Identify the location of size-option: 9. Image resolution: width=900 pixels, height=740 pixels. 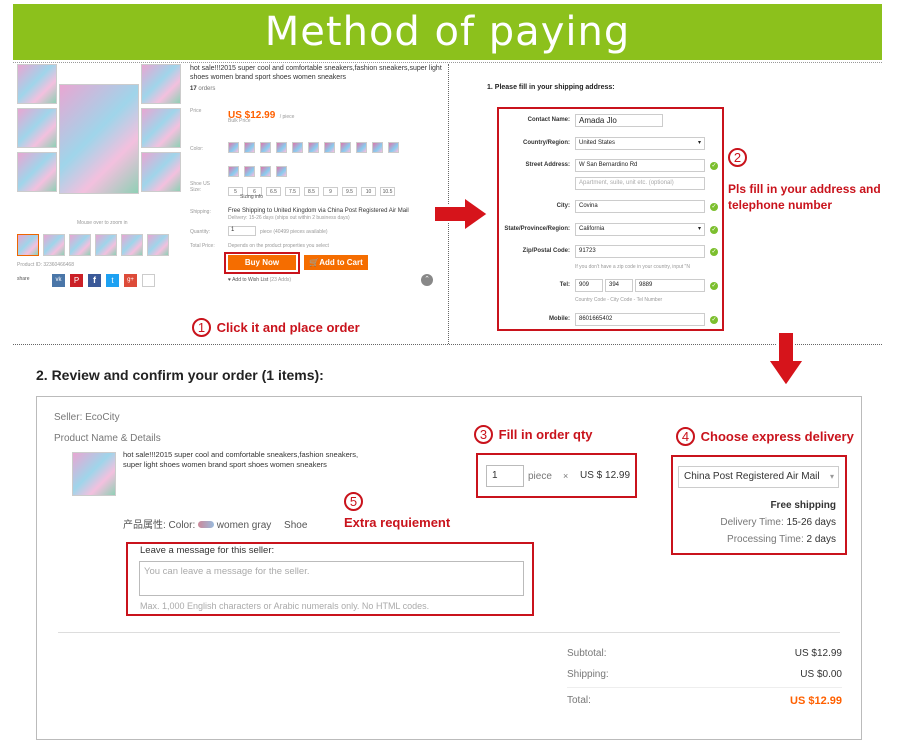
(330, 191).